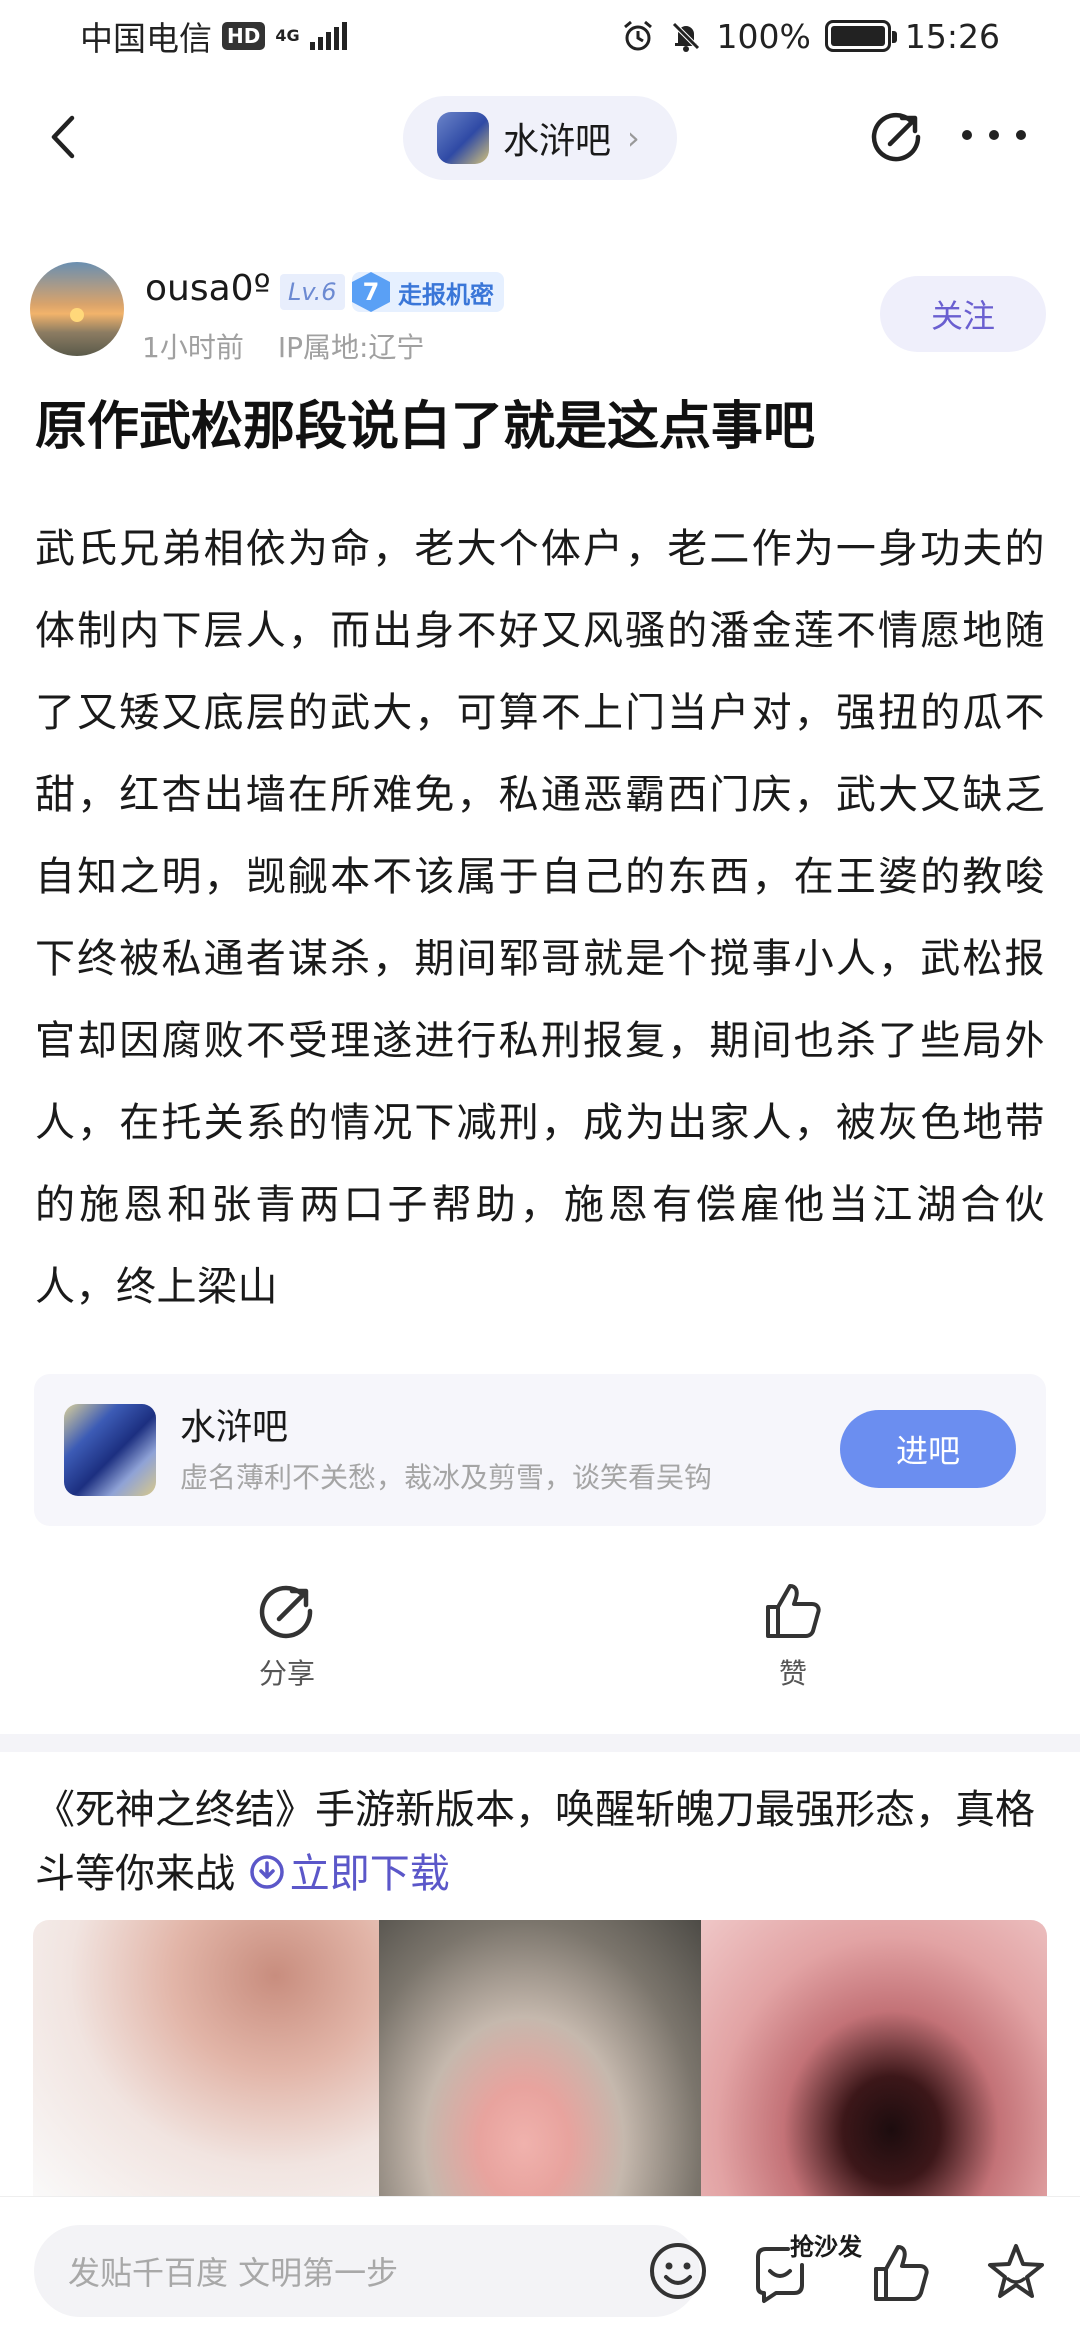 This screenshot has height=2340, width=1080. What do you see at coordinates (463, 138) in the screenshot?
I see `forum-logo` at bounding box center [463, 138].